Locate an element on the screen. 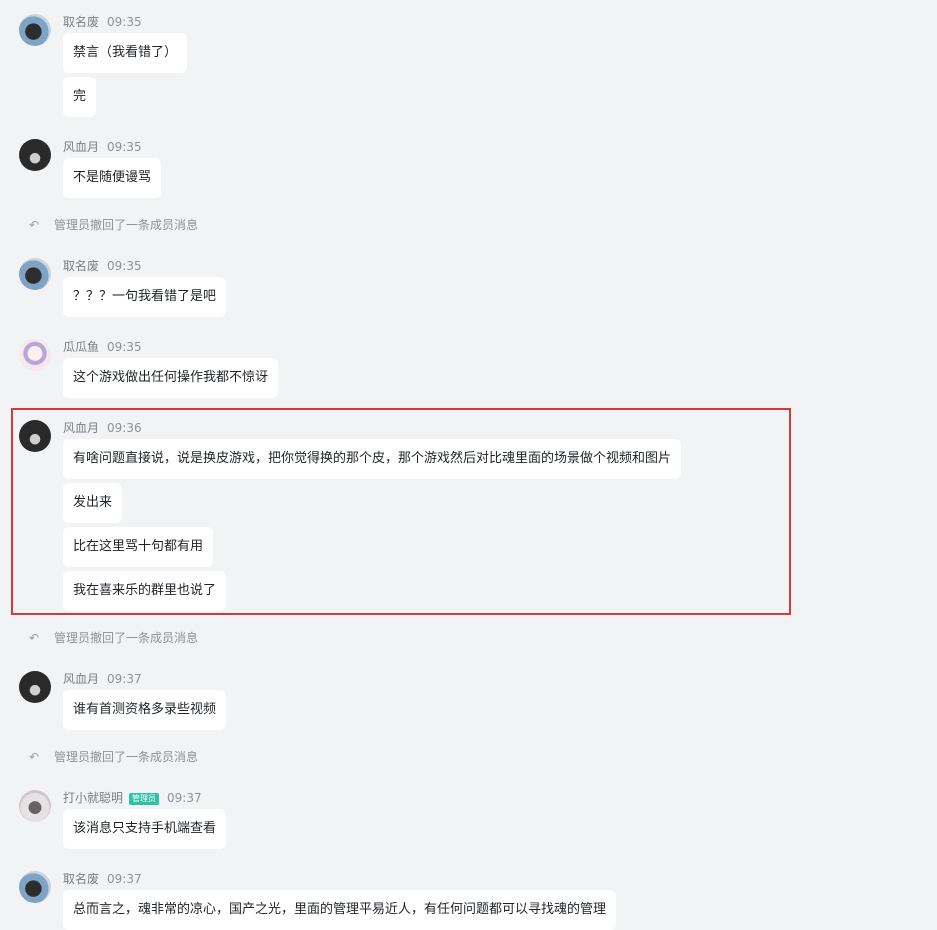 The height and width of the screenshot is (930, 937). sender-name: 瓜瓜鱼 is located at coordinates (81, 347).